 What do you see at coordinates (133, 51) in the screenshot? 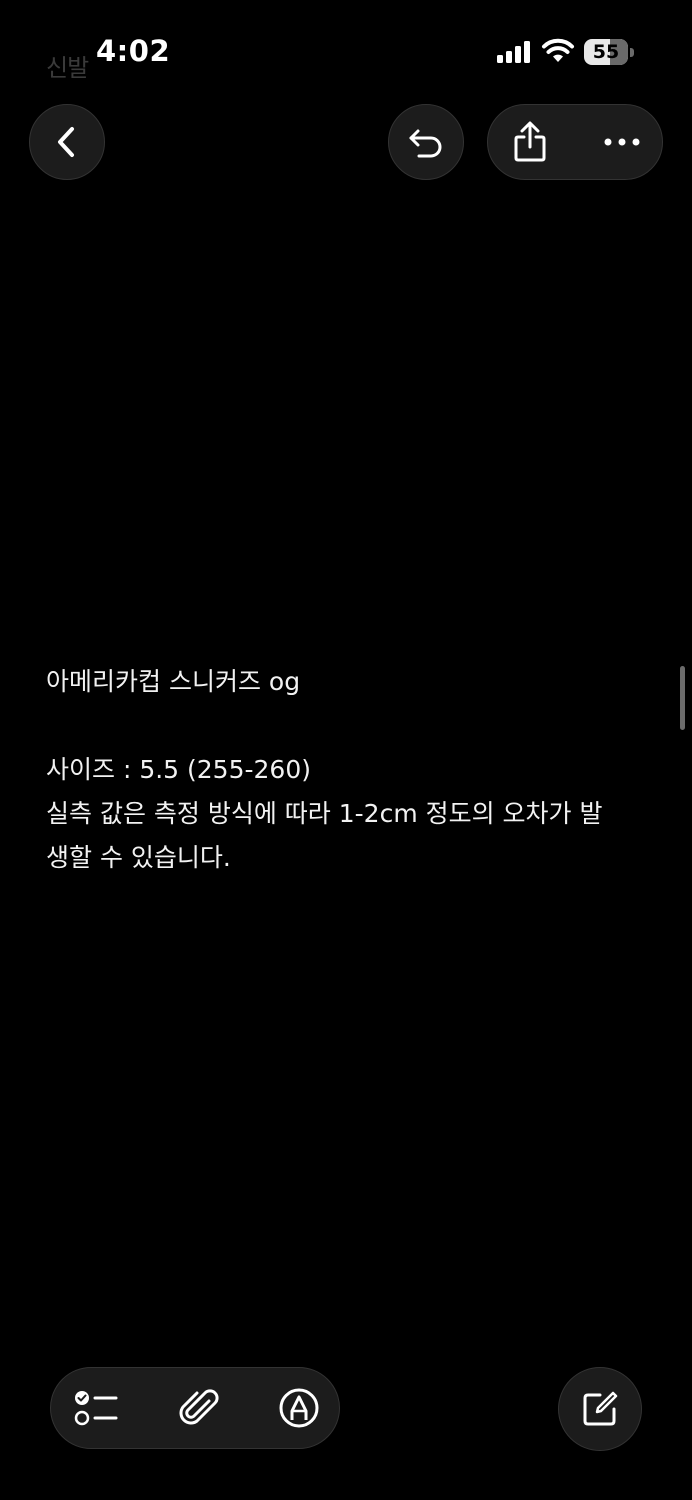
I see `status-time: 4:02` at bounding box center [133, 51].